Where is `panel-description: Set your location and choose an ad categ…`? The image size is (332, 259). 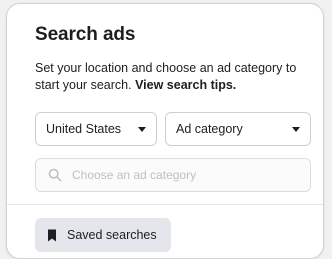 panel-description: Set your location and choose an ad categ… is located at coordinates (171, 77).